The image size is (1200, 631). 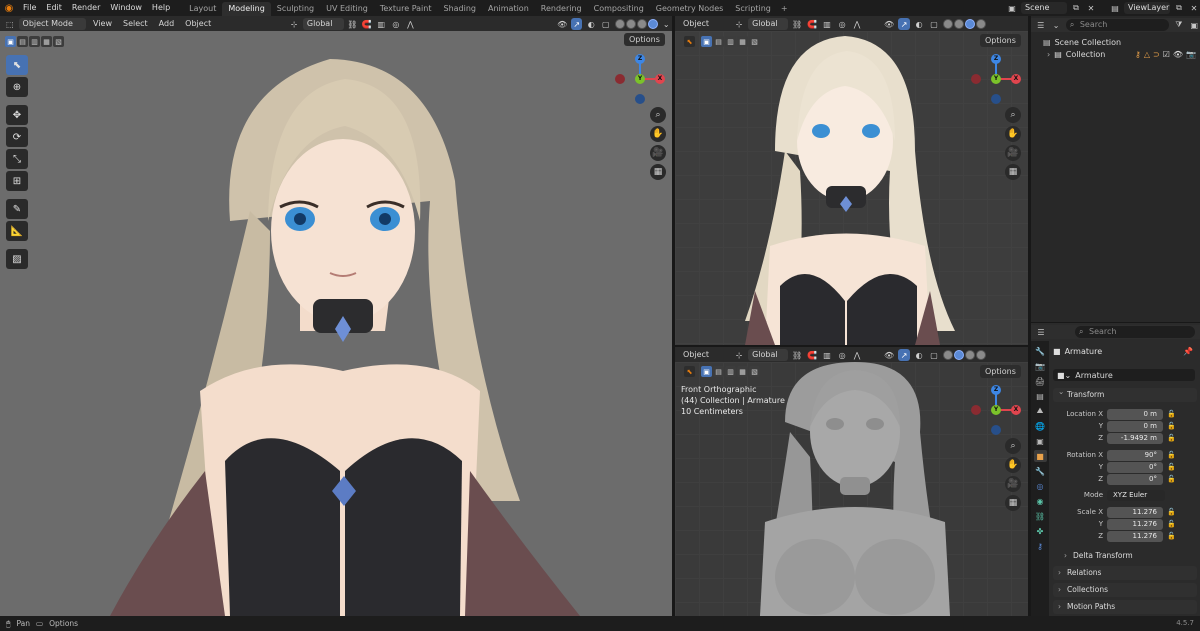 I want to click on top-right-gizmo-neg-x, so click(x=976, y=79).